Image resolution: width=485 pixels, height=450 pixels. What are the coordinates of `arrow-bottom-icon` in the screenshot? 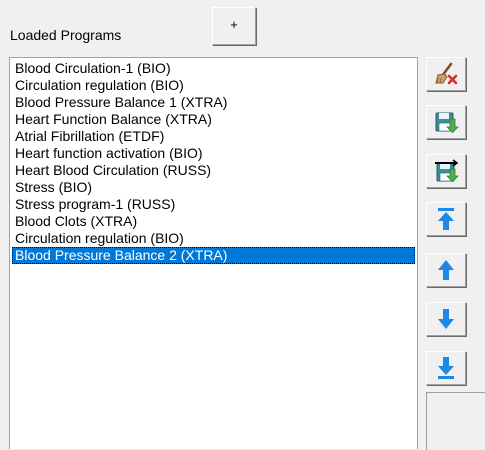 It's located at (446, 368).